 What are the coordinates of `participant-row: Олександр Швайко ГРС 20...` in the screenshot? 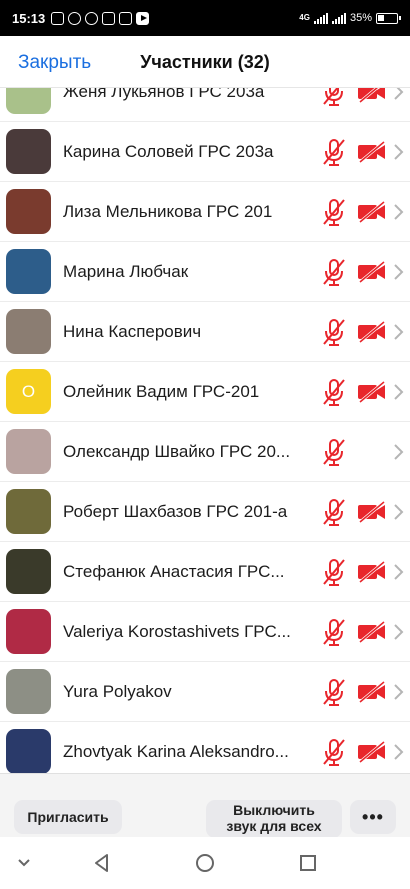 It's located at (205, 452).